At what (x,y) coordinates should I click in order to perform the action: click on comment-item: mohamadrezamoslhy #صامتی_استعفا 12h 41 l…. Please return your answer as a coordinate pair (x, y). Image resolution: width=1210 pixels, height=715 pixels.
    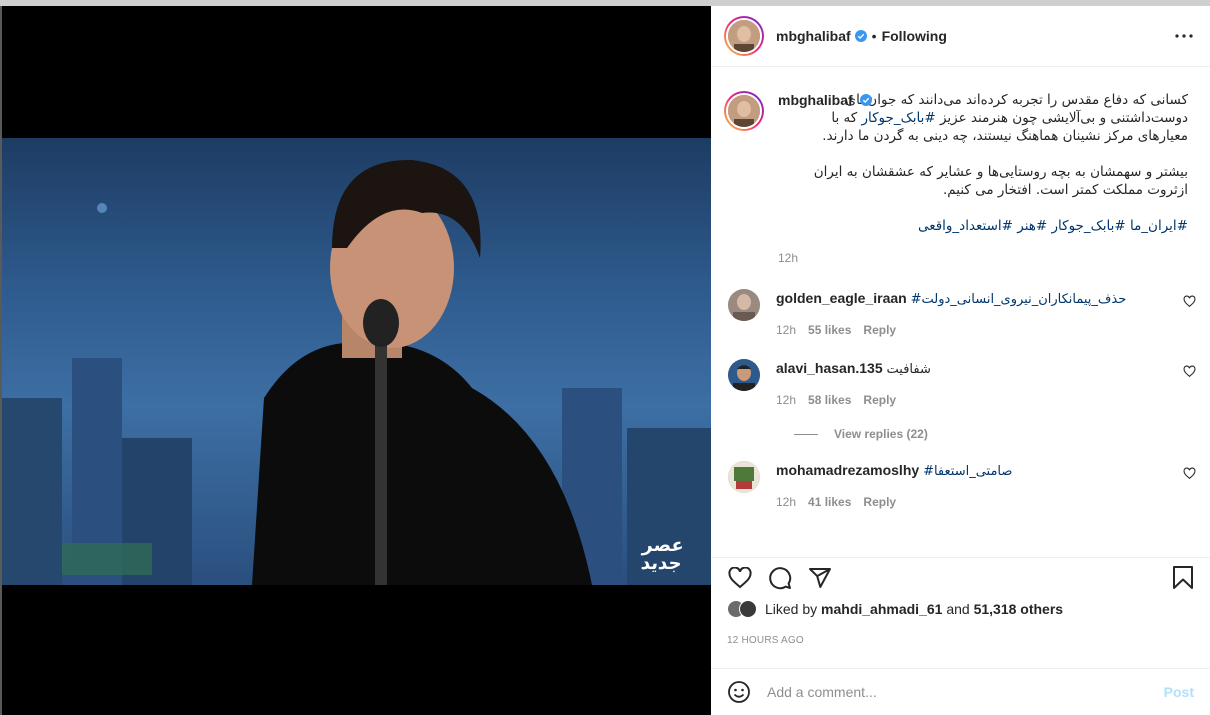
    Looking at the image, I should click on (960, 486).